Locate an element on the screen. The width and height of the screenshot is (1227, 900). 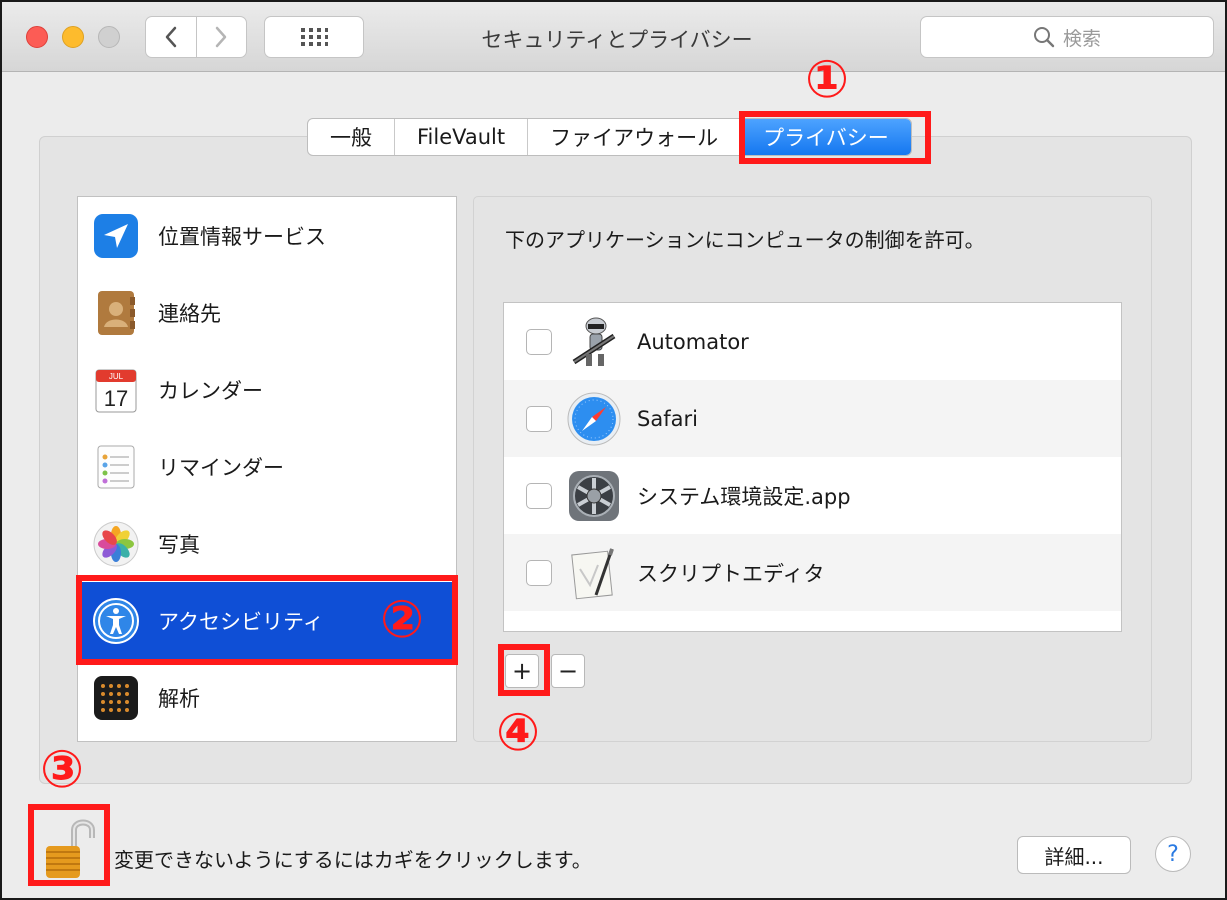
sidebar-item-label: 連絡先 is located at coordinates (189, 313).